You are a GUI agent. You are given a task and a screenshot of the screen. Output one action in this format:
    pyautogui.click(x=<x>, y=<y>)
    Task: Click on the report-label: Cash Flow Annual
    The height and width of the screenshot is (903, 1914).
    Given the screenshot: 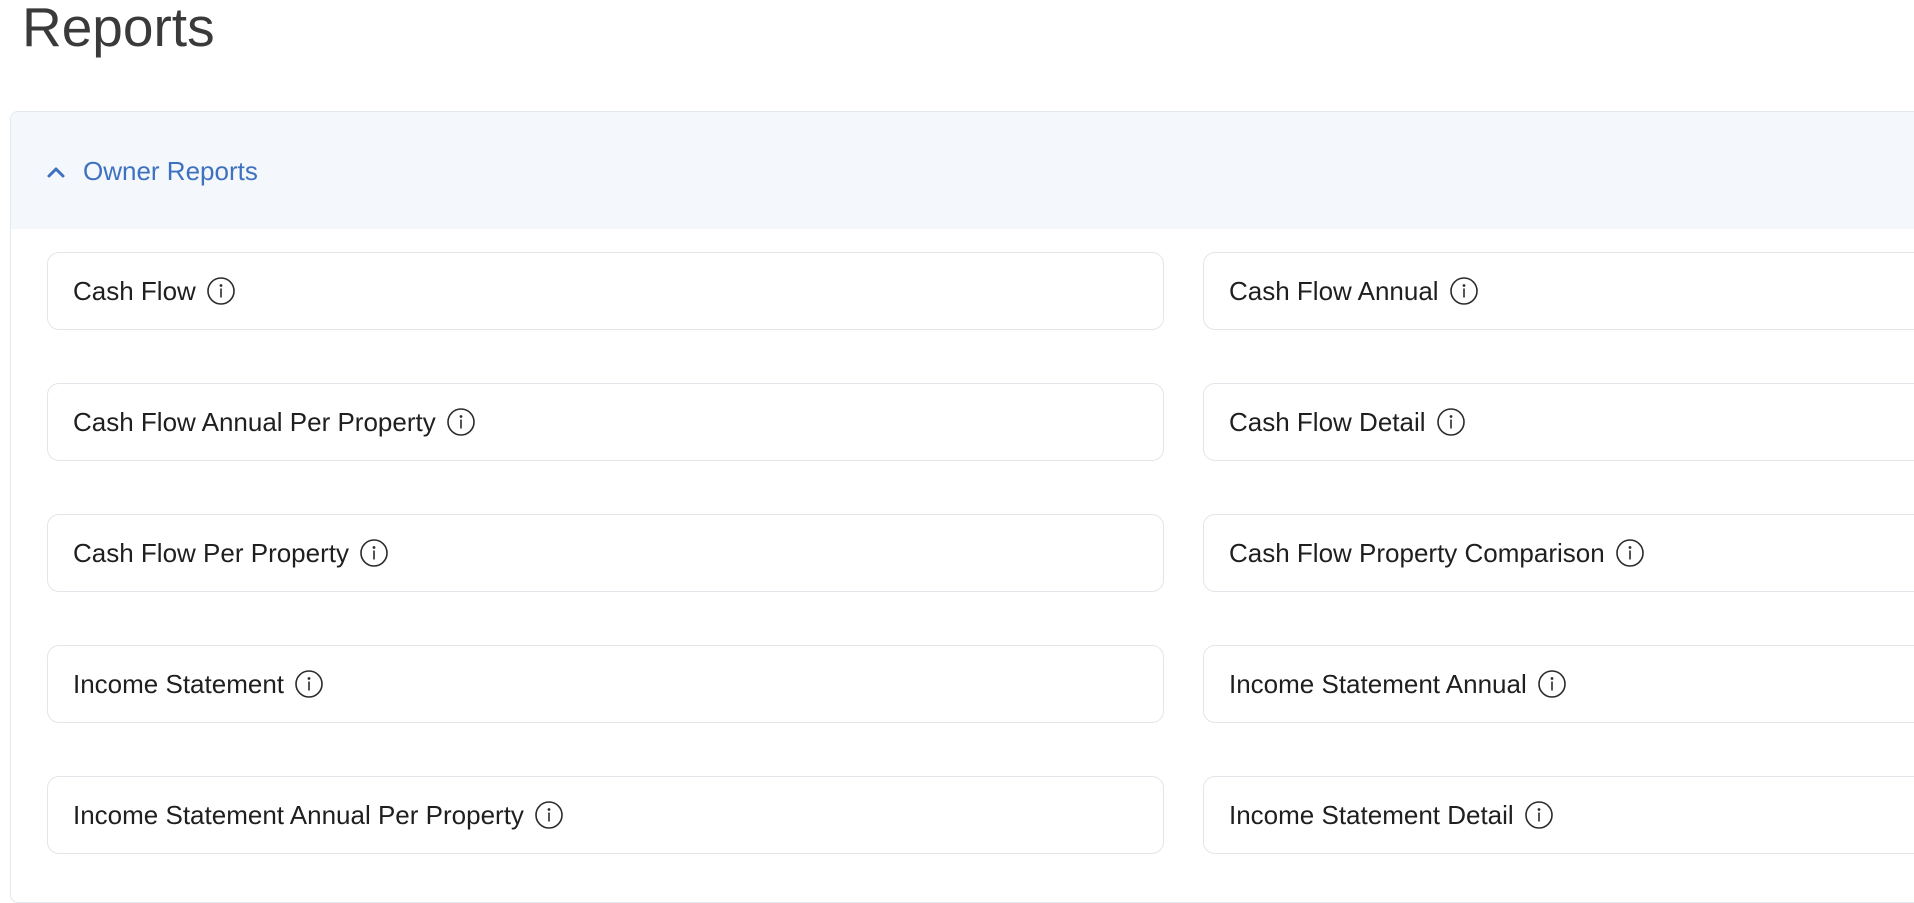 What is the action you would take?
    pyautogui.click(x=1334, y=290)
    